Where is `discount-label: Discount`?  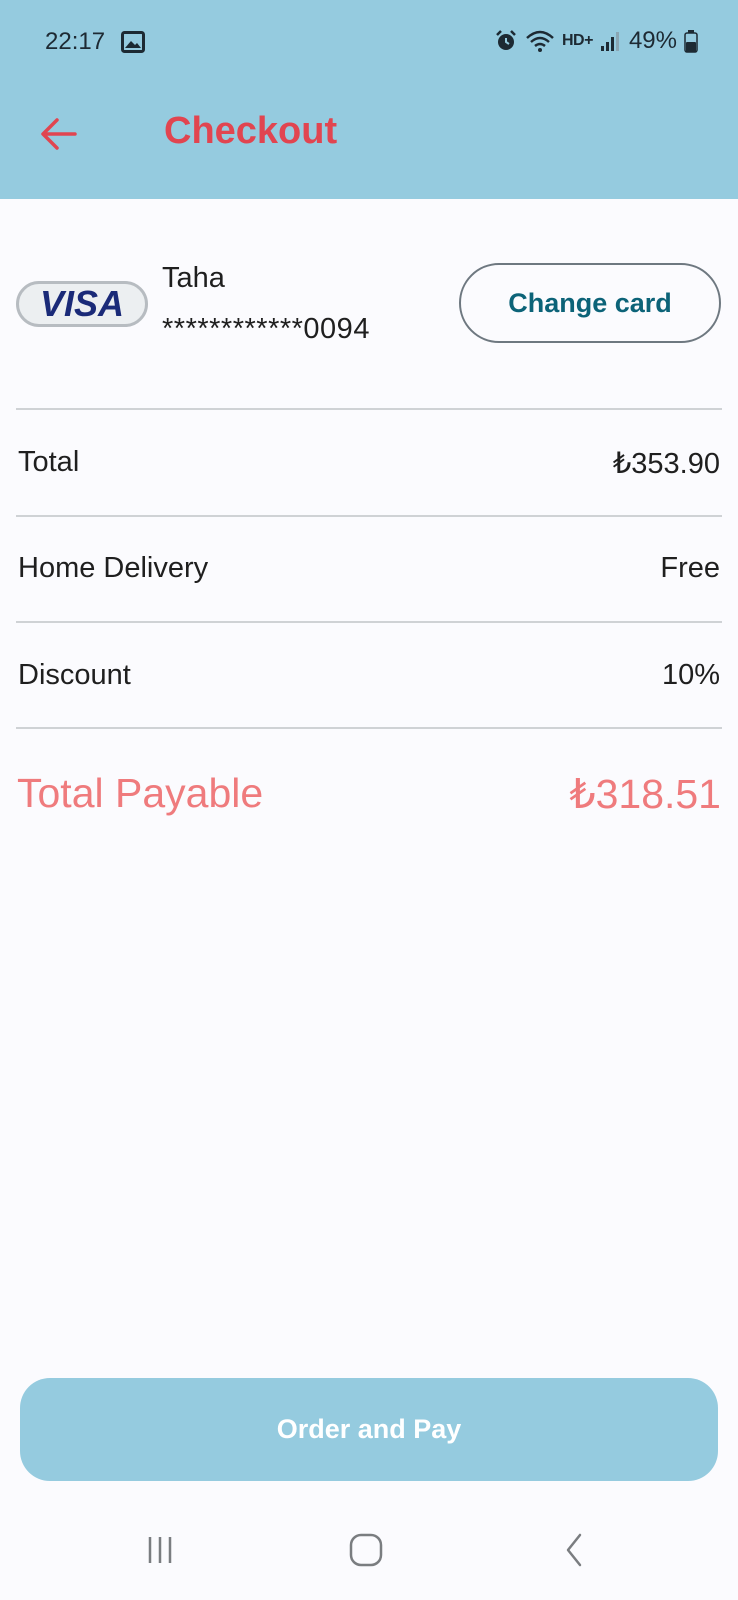 discount-label: Discount is located at coordinates (74, 675).